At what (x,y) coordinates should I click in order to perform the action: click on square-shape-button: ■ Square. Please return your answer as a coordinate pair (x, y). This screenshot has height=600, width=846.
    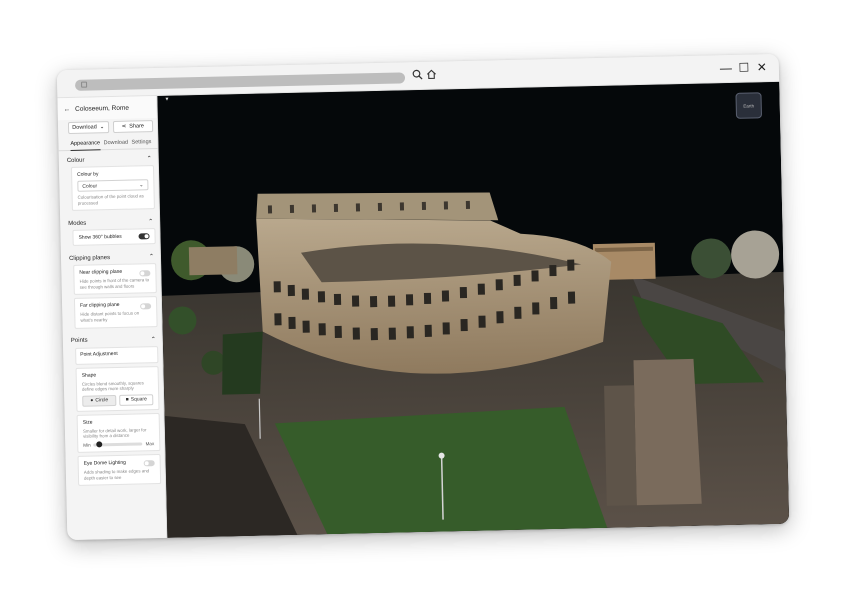
    Looking at the image, I should click on (136, 399).